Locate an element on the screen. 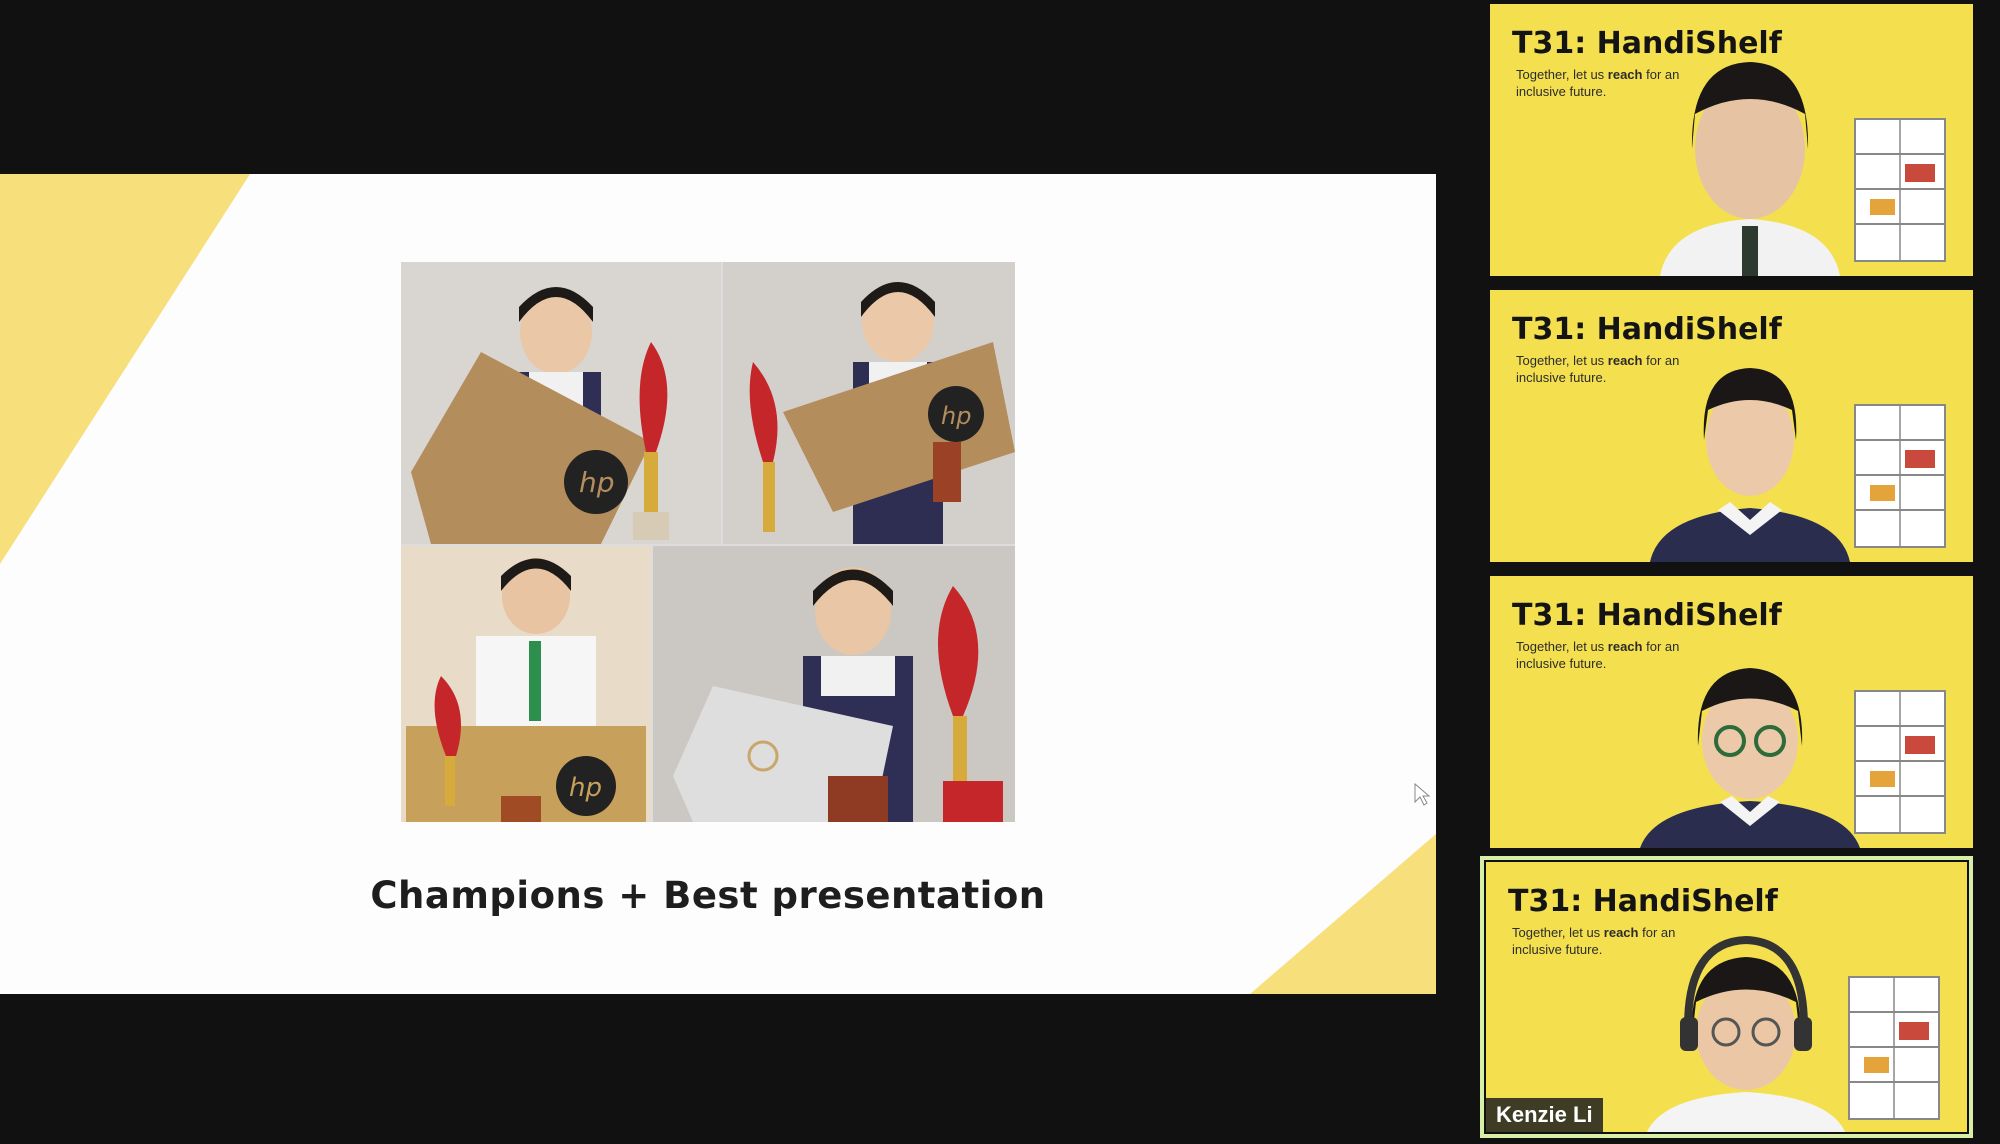 This screenshot has height=1144, width=2000. photo-student-1: hp is located at coordinates (561, 403).